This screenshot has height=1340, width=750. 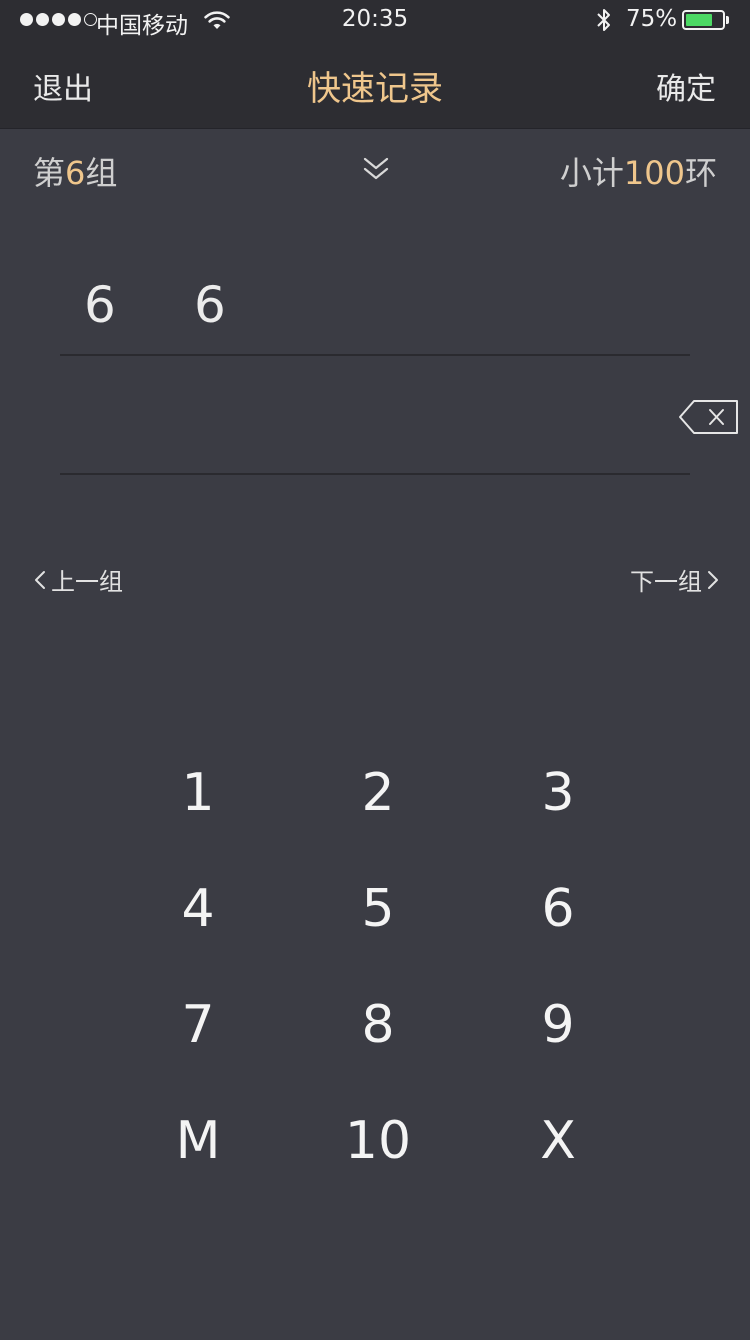 What do you see at coordinates (198, 793) in the screenshot?
I see `key-1: 1` at bounding box center [198, 793].